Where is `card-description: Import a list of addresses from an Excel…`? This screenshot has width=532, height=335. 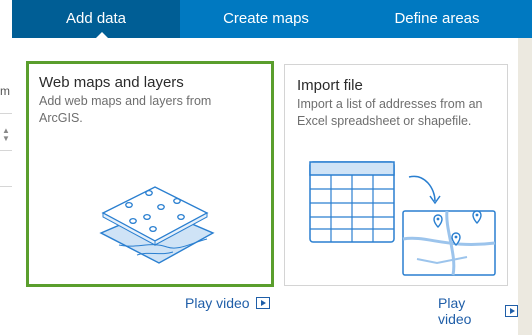
card-description: Import a list of addresses from an Excel… is located at coordinates (390, 112).